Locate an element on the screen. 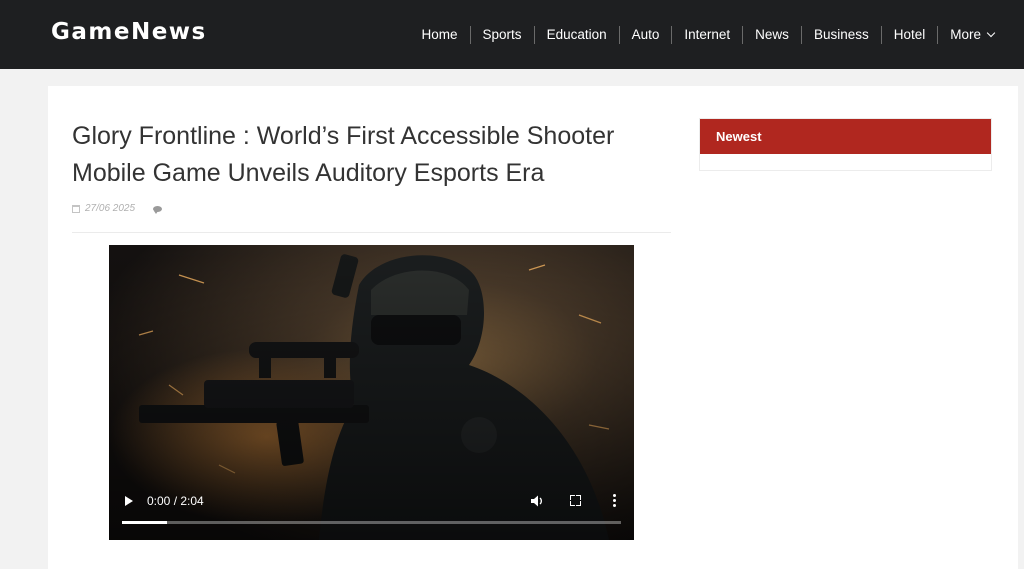 The image size is (1024, 569). nav-more: More is located at coordinates (971, 34).